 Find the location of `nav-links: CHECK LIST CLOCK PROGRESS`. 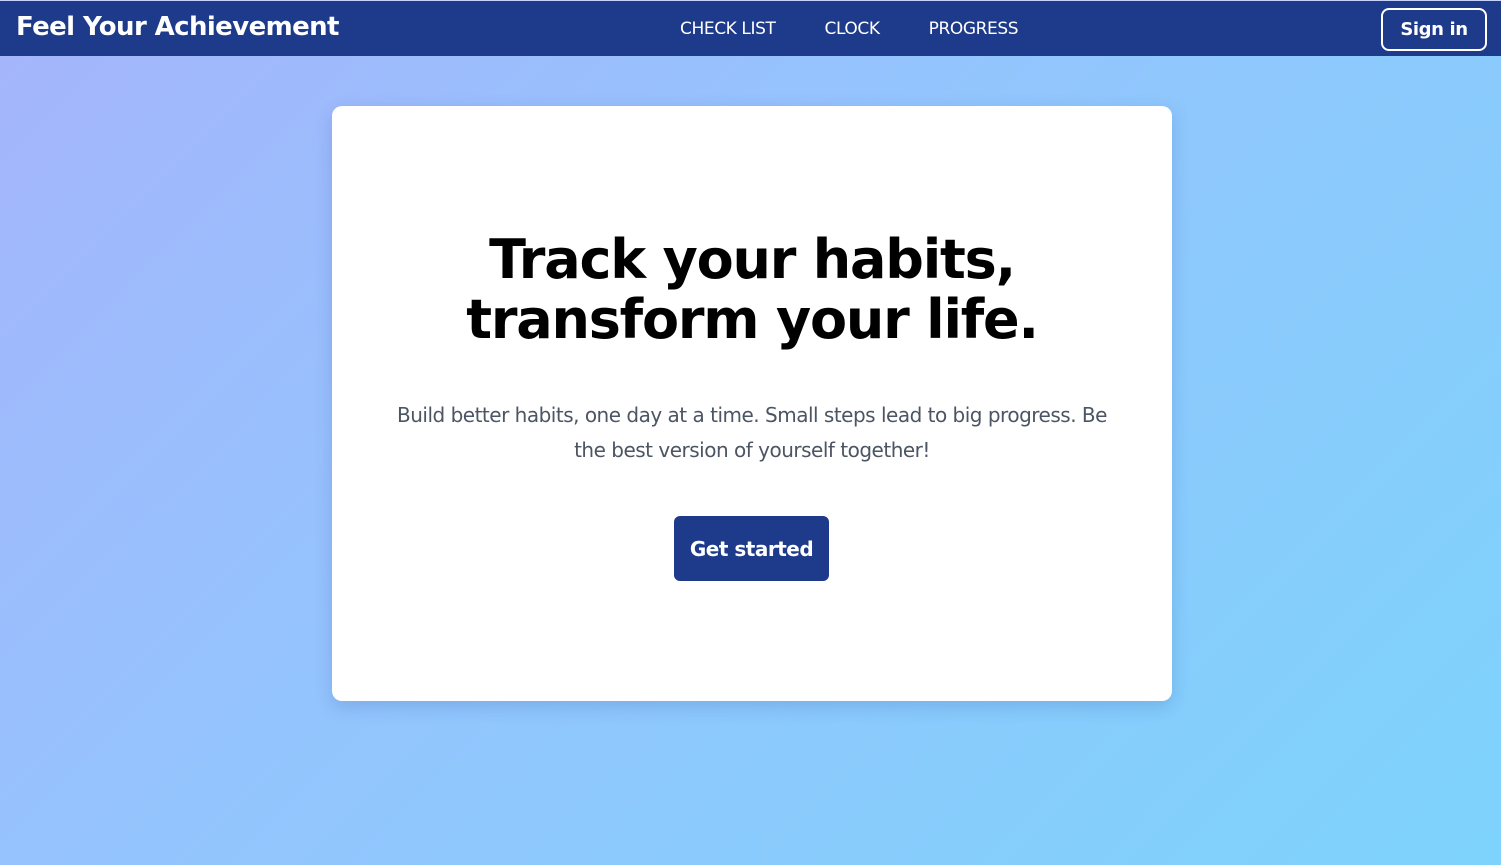

nav-links: CHECK LIST CLOCK PROGRESS is located at coordinates (849, 29).